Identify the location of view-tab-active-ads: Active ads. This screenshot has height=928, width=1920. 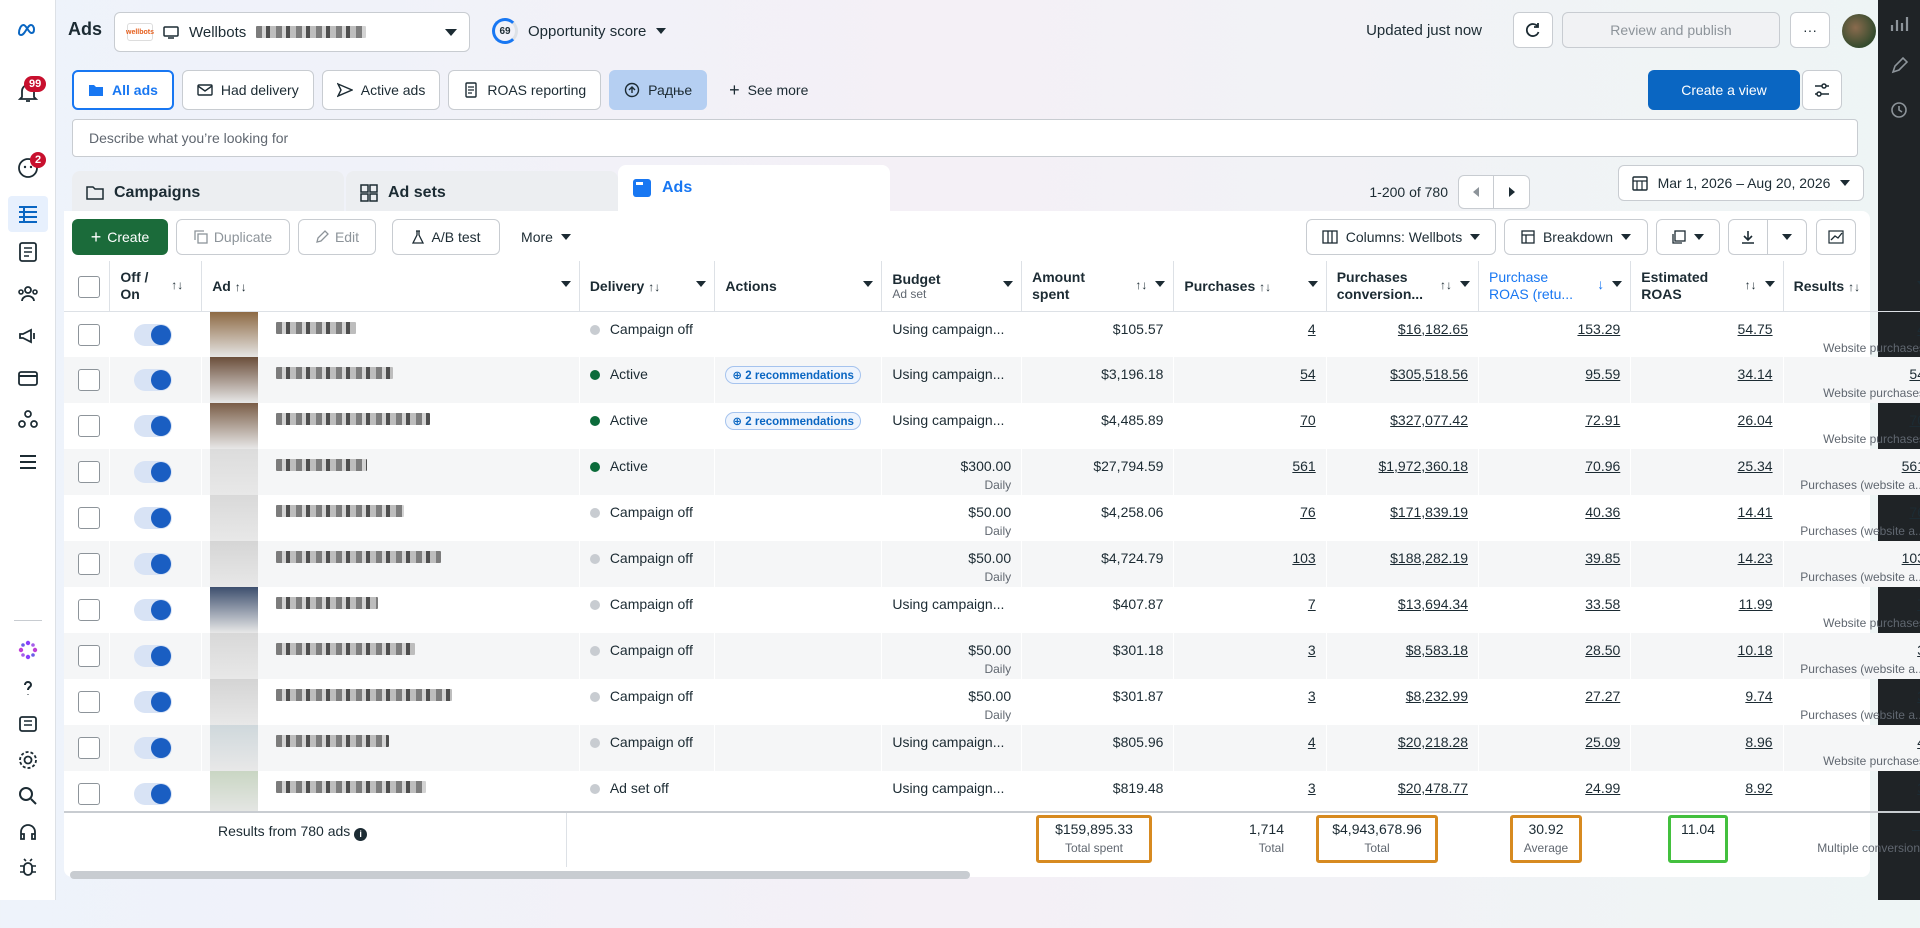
(381, 90).